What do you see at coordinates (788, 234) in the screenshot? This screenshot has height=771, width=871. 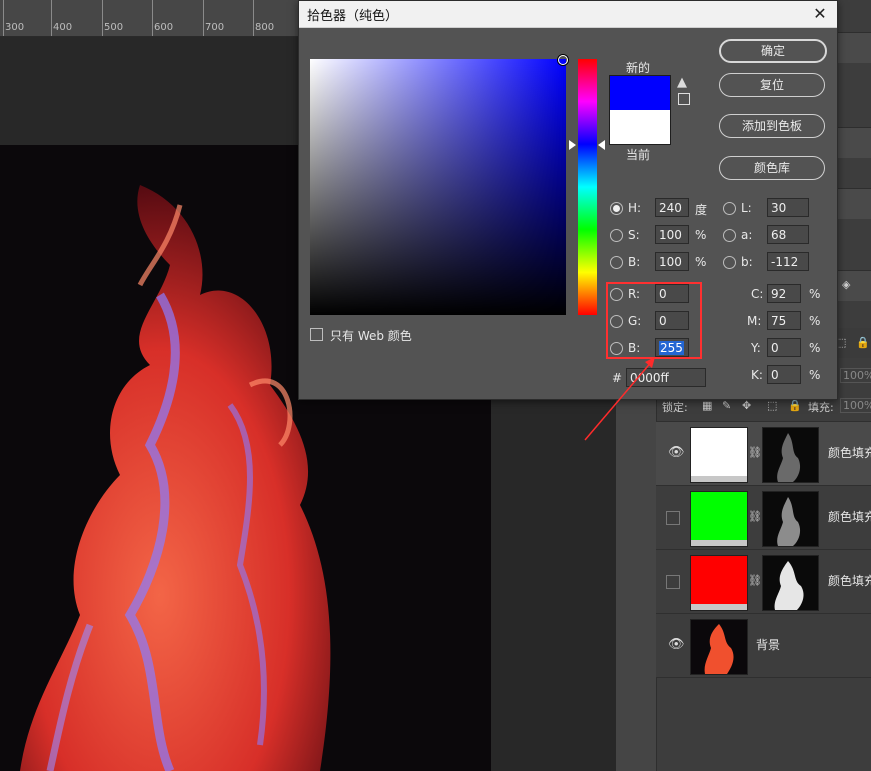 I see `lab-a-input: 68` at bounding box center [788, 234].